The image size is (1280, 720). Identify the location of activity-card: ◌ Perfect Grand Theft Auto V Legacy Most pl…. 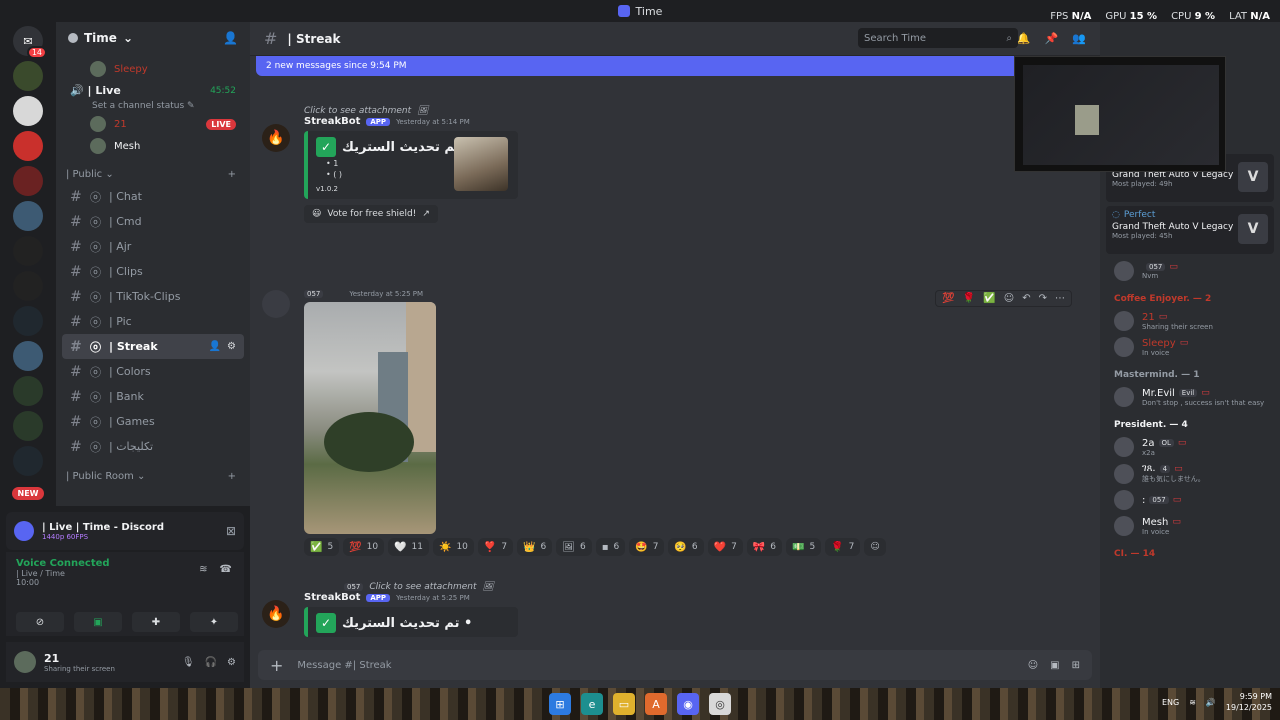
(1190, 230).